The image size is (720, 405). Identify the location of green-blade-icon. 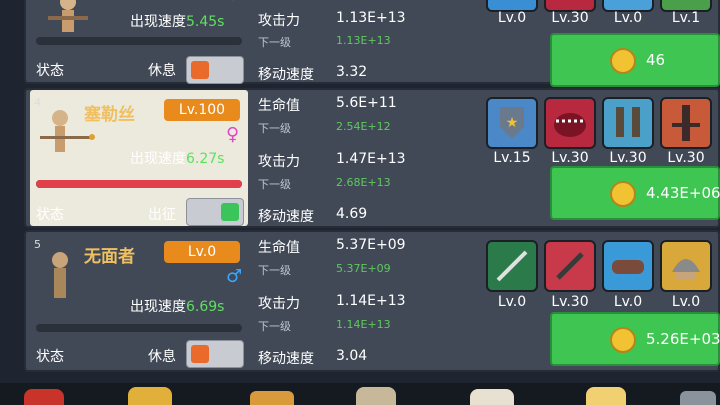
(512, 266).